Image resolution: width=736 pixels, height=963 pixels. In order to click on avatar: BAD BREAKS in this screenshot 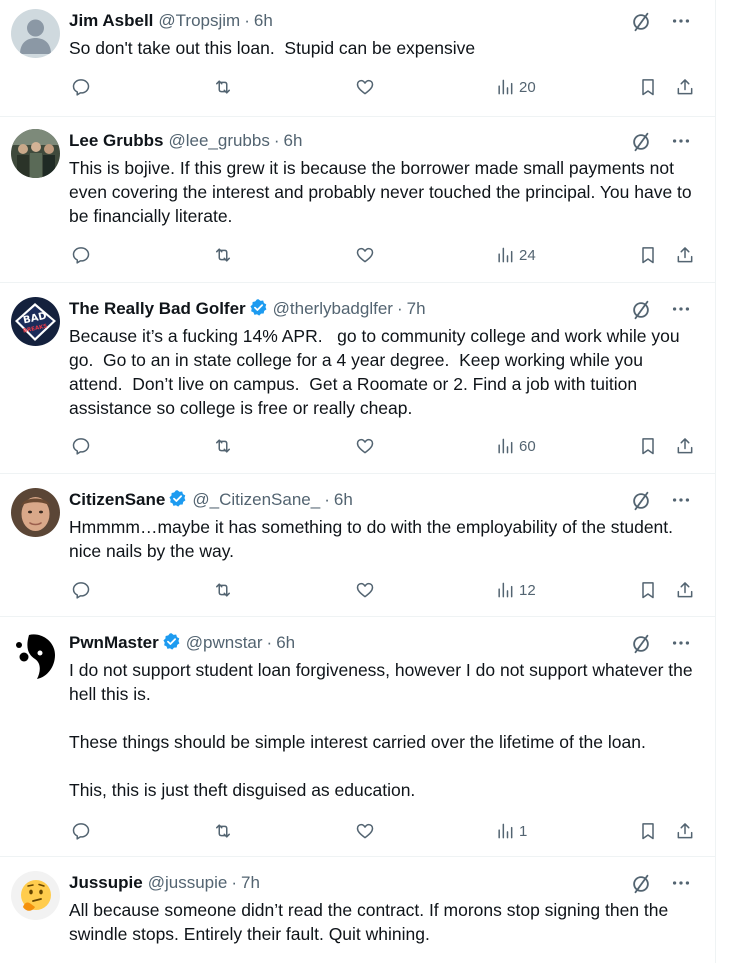, I will do `click(35, 321)`.